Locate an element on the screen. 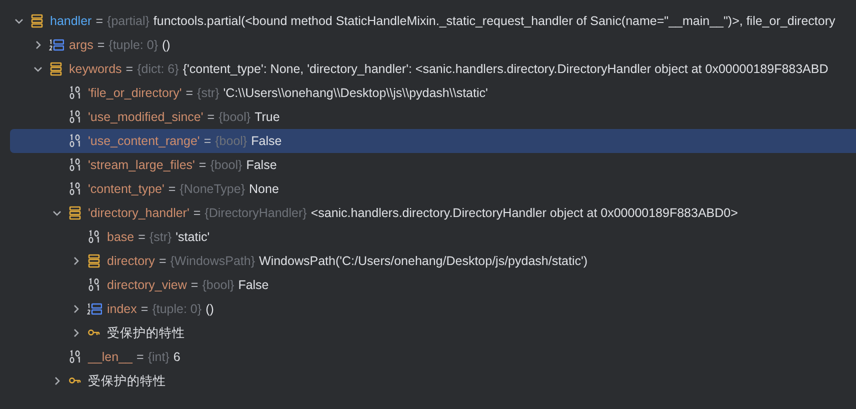 Image resolution: width=856 pixels, height=409 pixels. tree-row: 'directory_handler' = {DirectoryHandler} <sanic.handlers.directory.DirectoryHandler object at 0x00000189F883ABD0> is located at coordinates (433, 213).